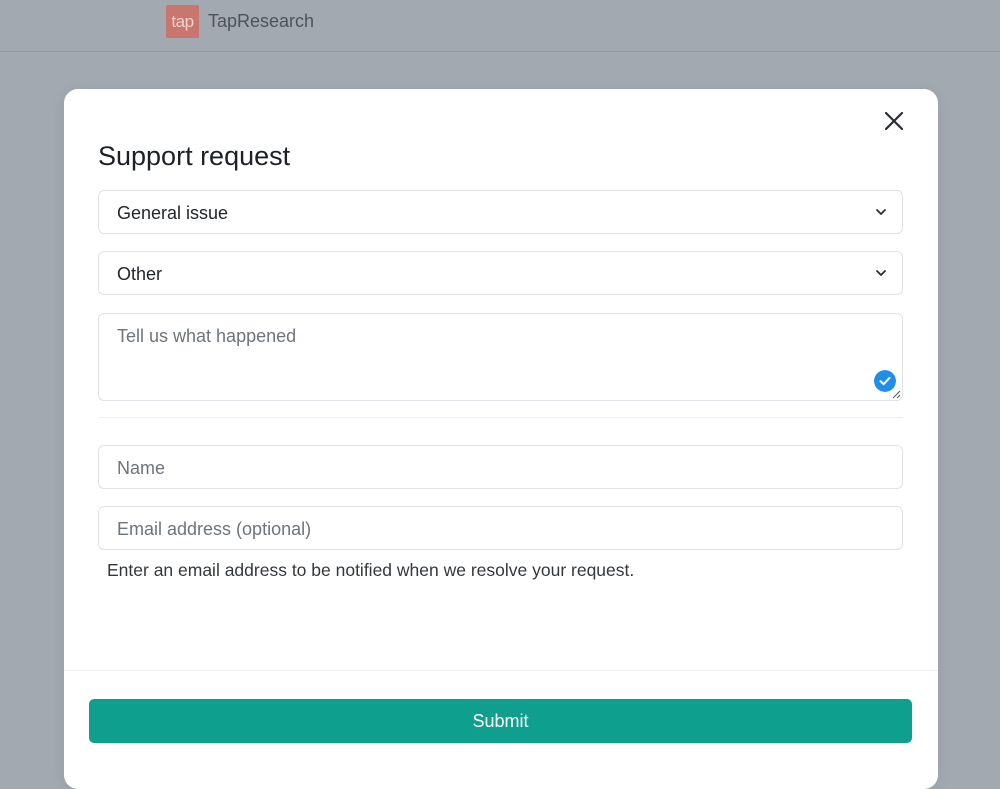 The height and width of the screenshot is (789, 1000). What do you see at coordinates (207, 336) in the screenshot?
I see `description-placeholder: Tell us what happened` at bounding box center [207, 336].